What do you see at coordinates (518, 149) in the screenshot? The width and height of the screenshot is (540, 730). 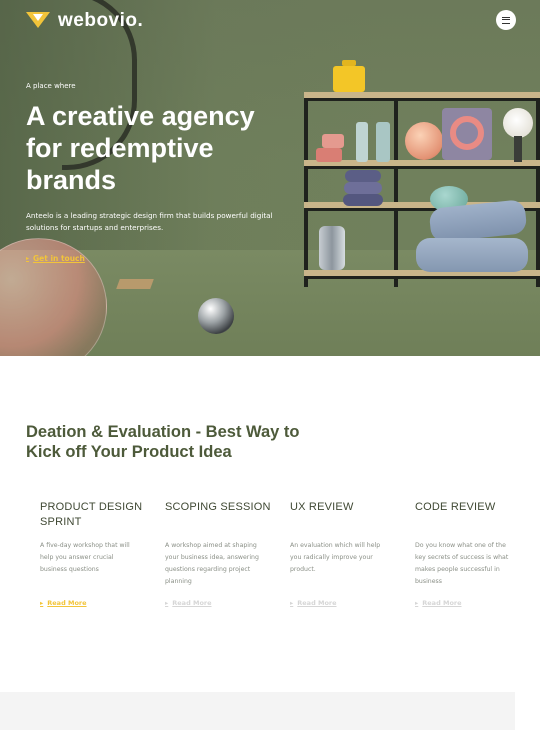 I see `lamp-stem-object` at bounding box center [518, 149].